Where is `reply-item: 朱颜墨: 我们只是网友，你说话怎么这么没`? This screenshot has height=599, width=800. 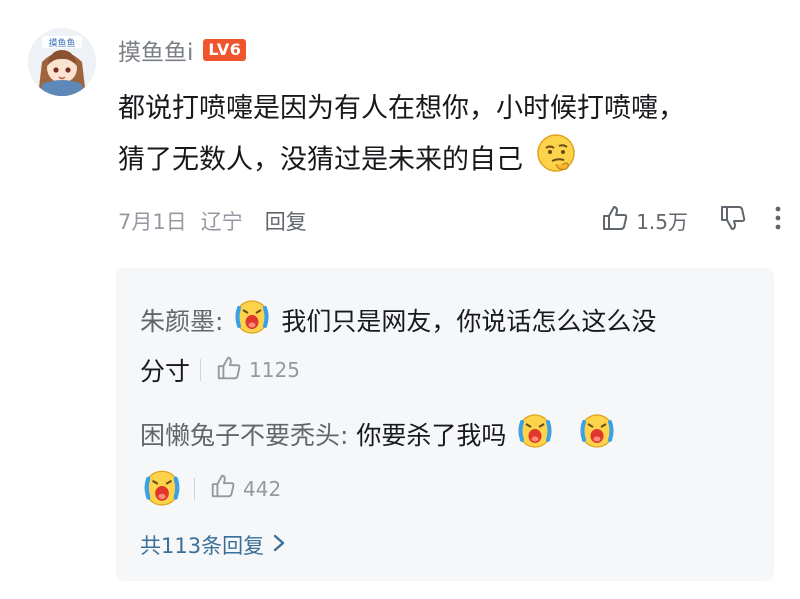
reply-item: 朱颜墨: 我们只是网友，你说话怎么这么没 is located at coordinates (450, 323).